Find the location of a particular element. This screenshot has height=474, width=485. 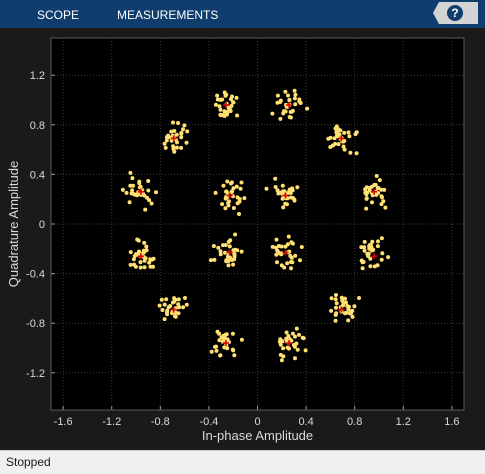

x-axis-label: In-phase Amplitude is located at coordinates (257, 435).